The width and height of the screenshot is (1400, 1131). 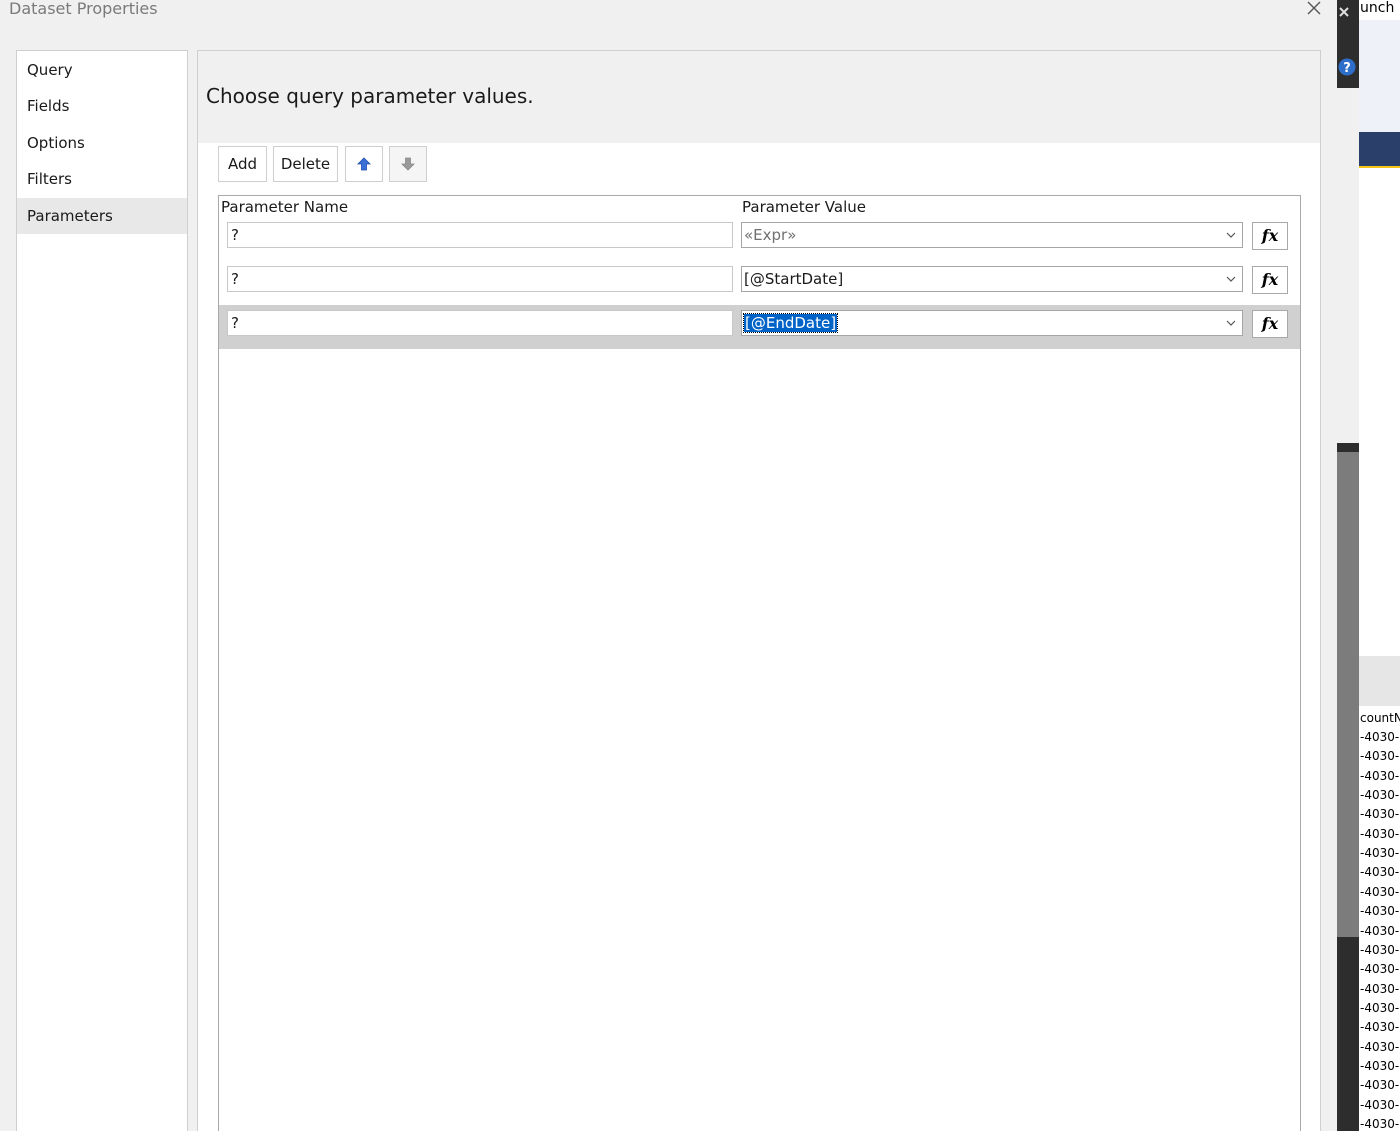 I want to click on move-down-button, so click(x=408, y=164).